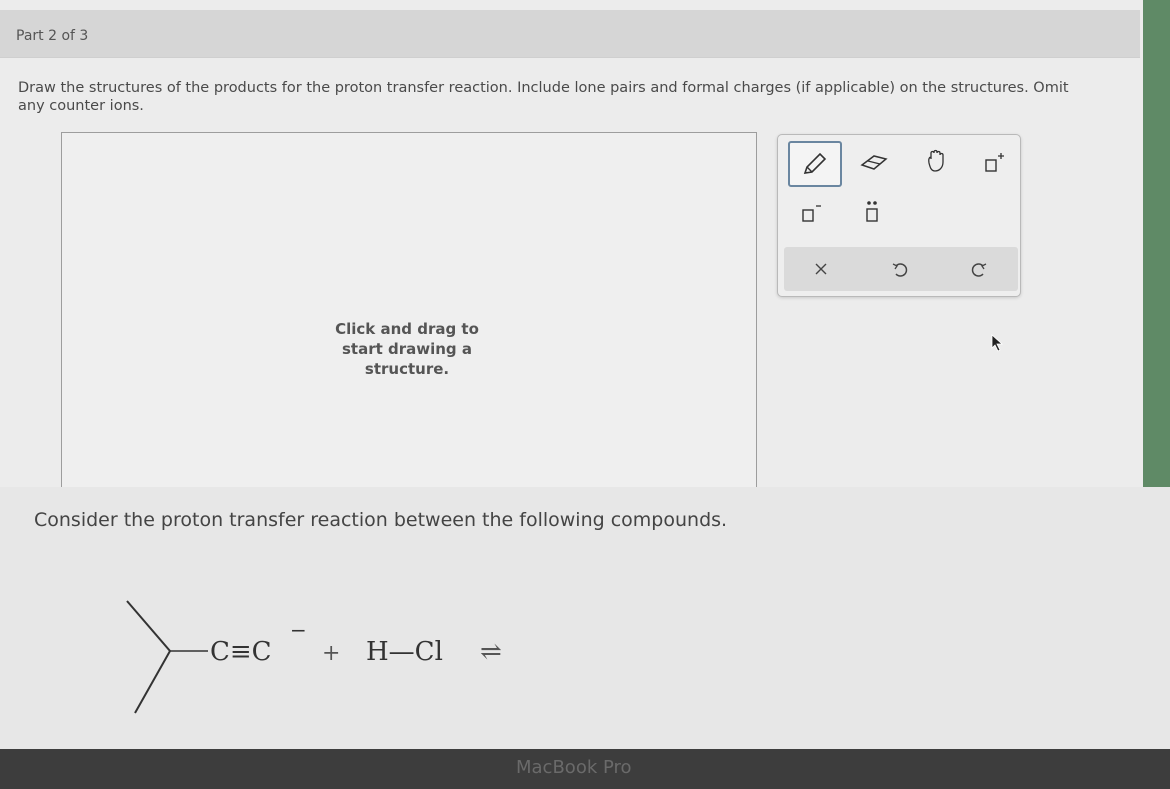  I want to click on positive-charge-icon, so click(994, 162).